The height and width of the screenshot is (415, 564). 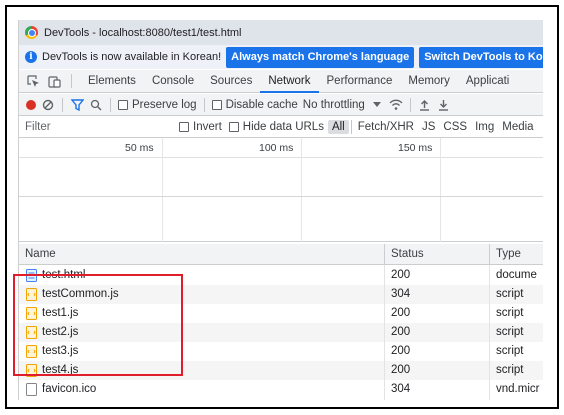 What do you see at coordinates (320, 57) in the screenshot?
I see `match-language-button: Always match Chrome's language` at bounding box center [320, 57].